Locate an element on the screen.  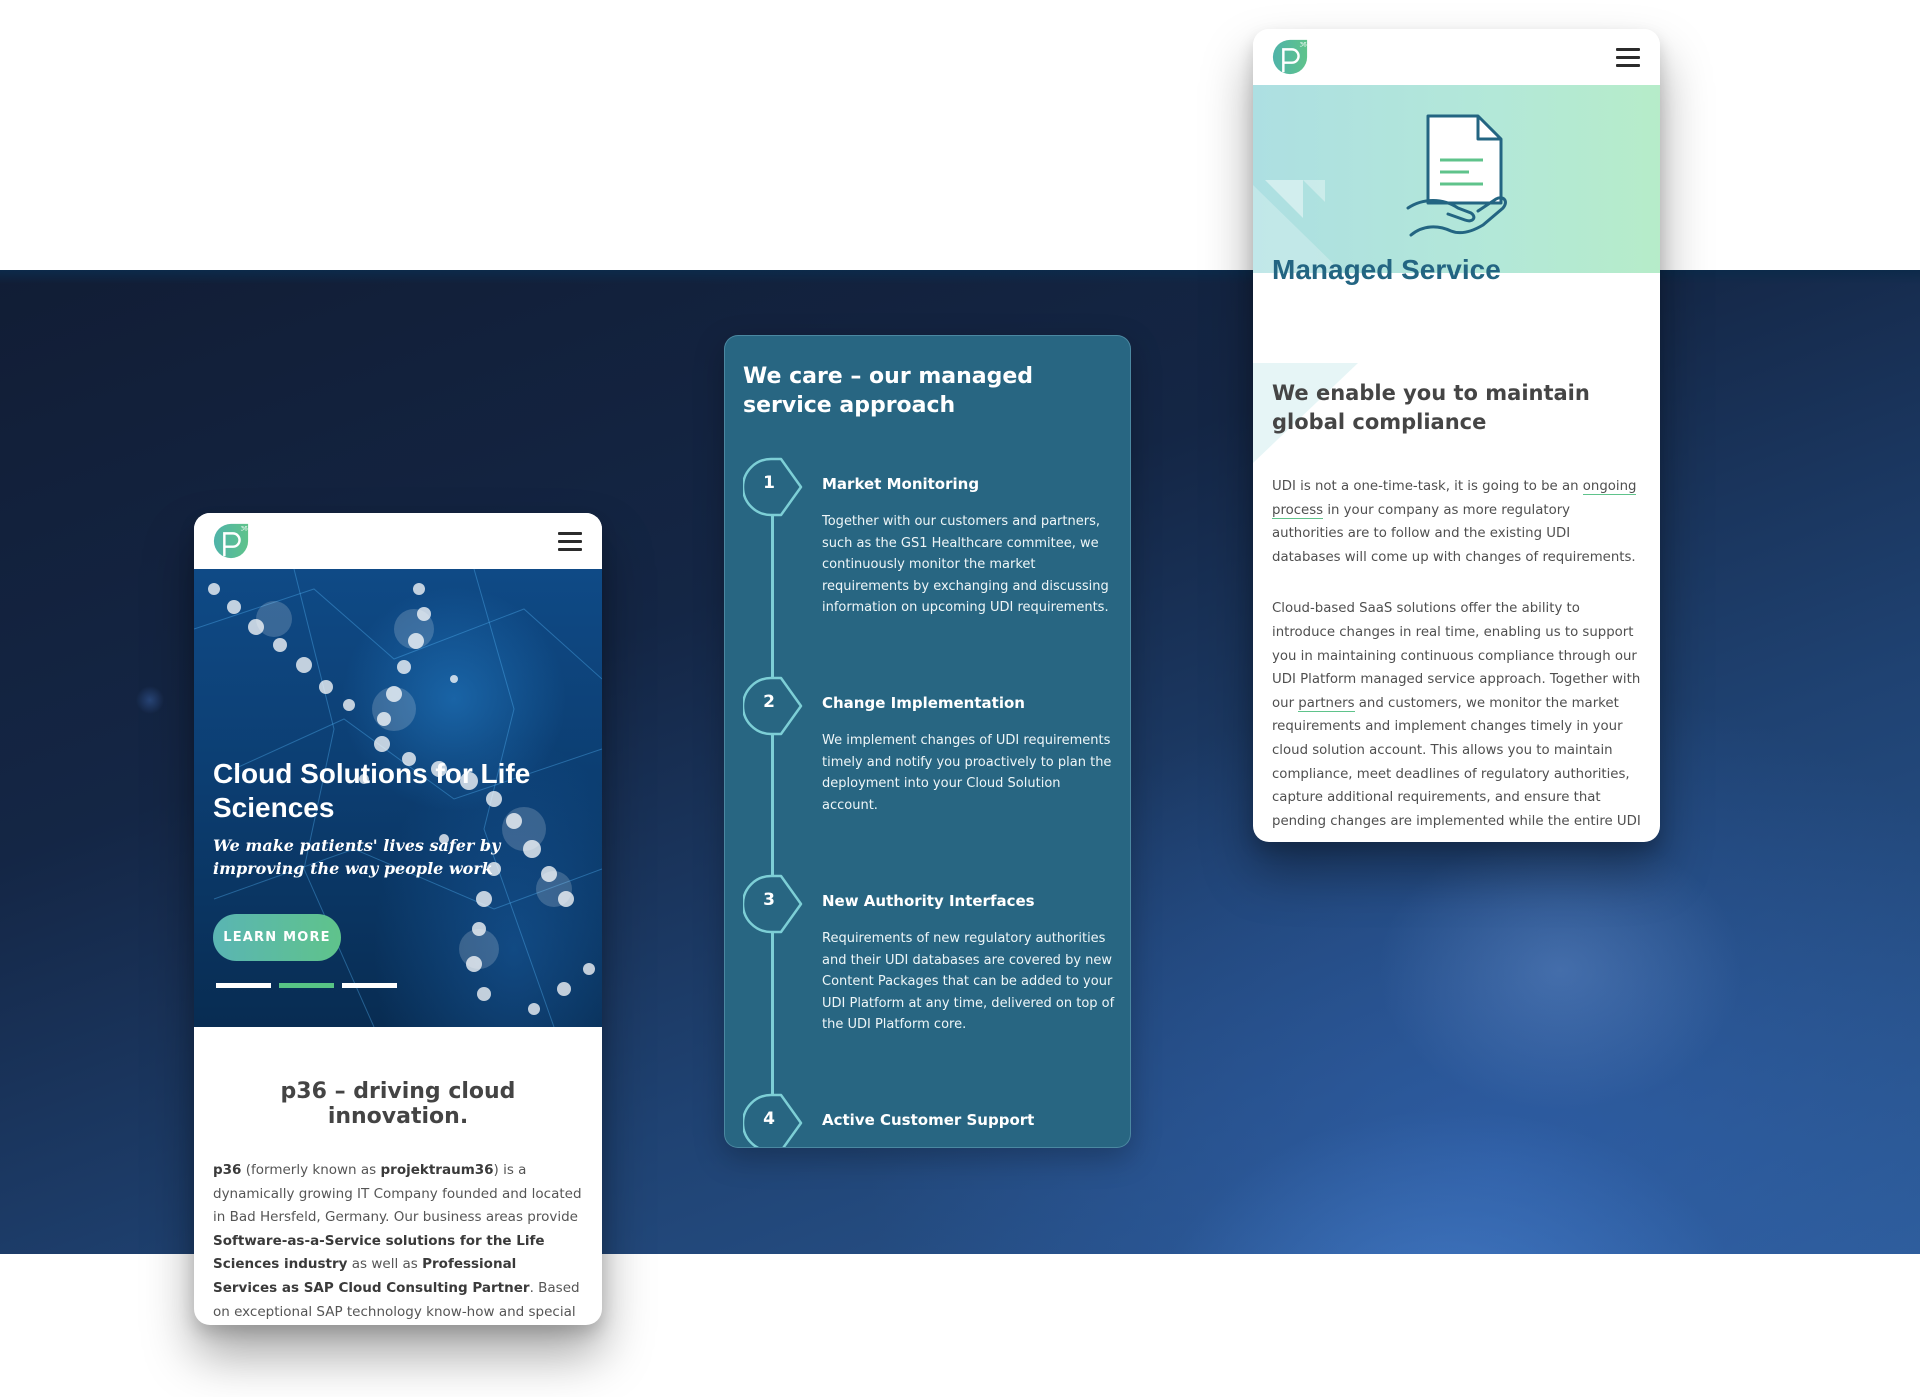
intro-title: p36 – driving cloud innovation. is located at coordinates (398, 1104).